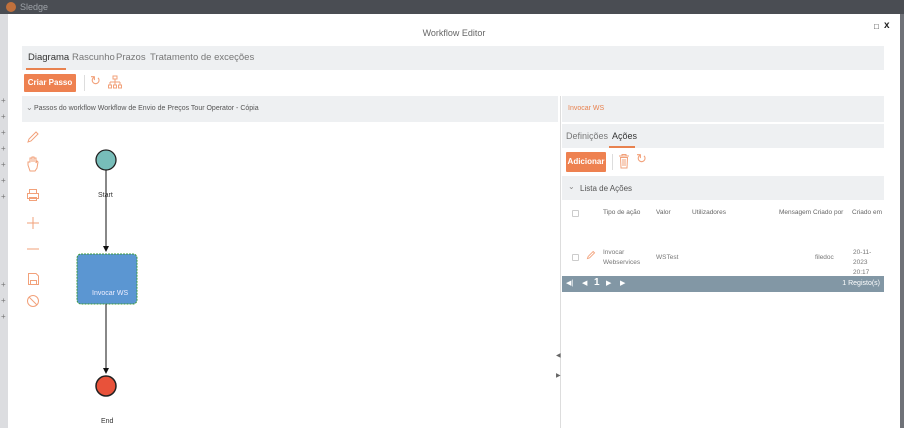 The width and height of the screenshot is (904, 428). I want to click on column-header-criado-por: Criado por, so click(828, 212).